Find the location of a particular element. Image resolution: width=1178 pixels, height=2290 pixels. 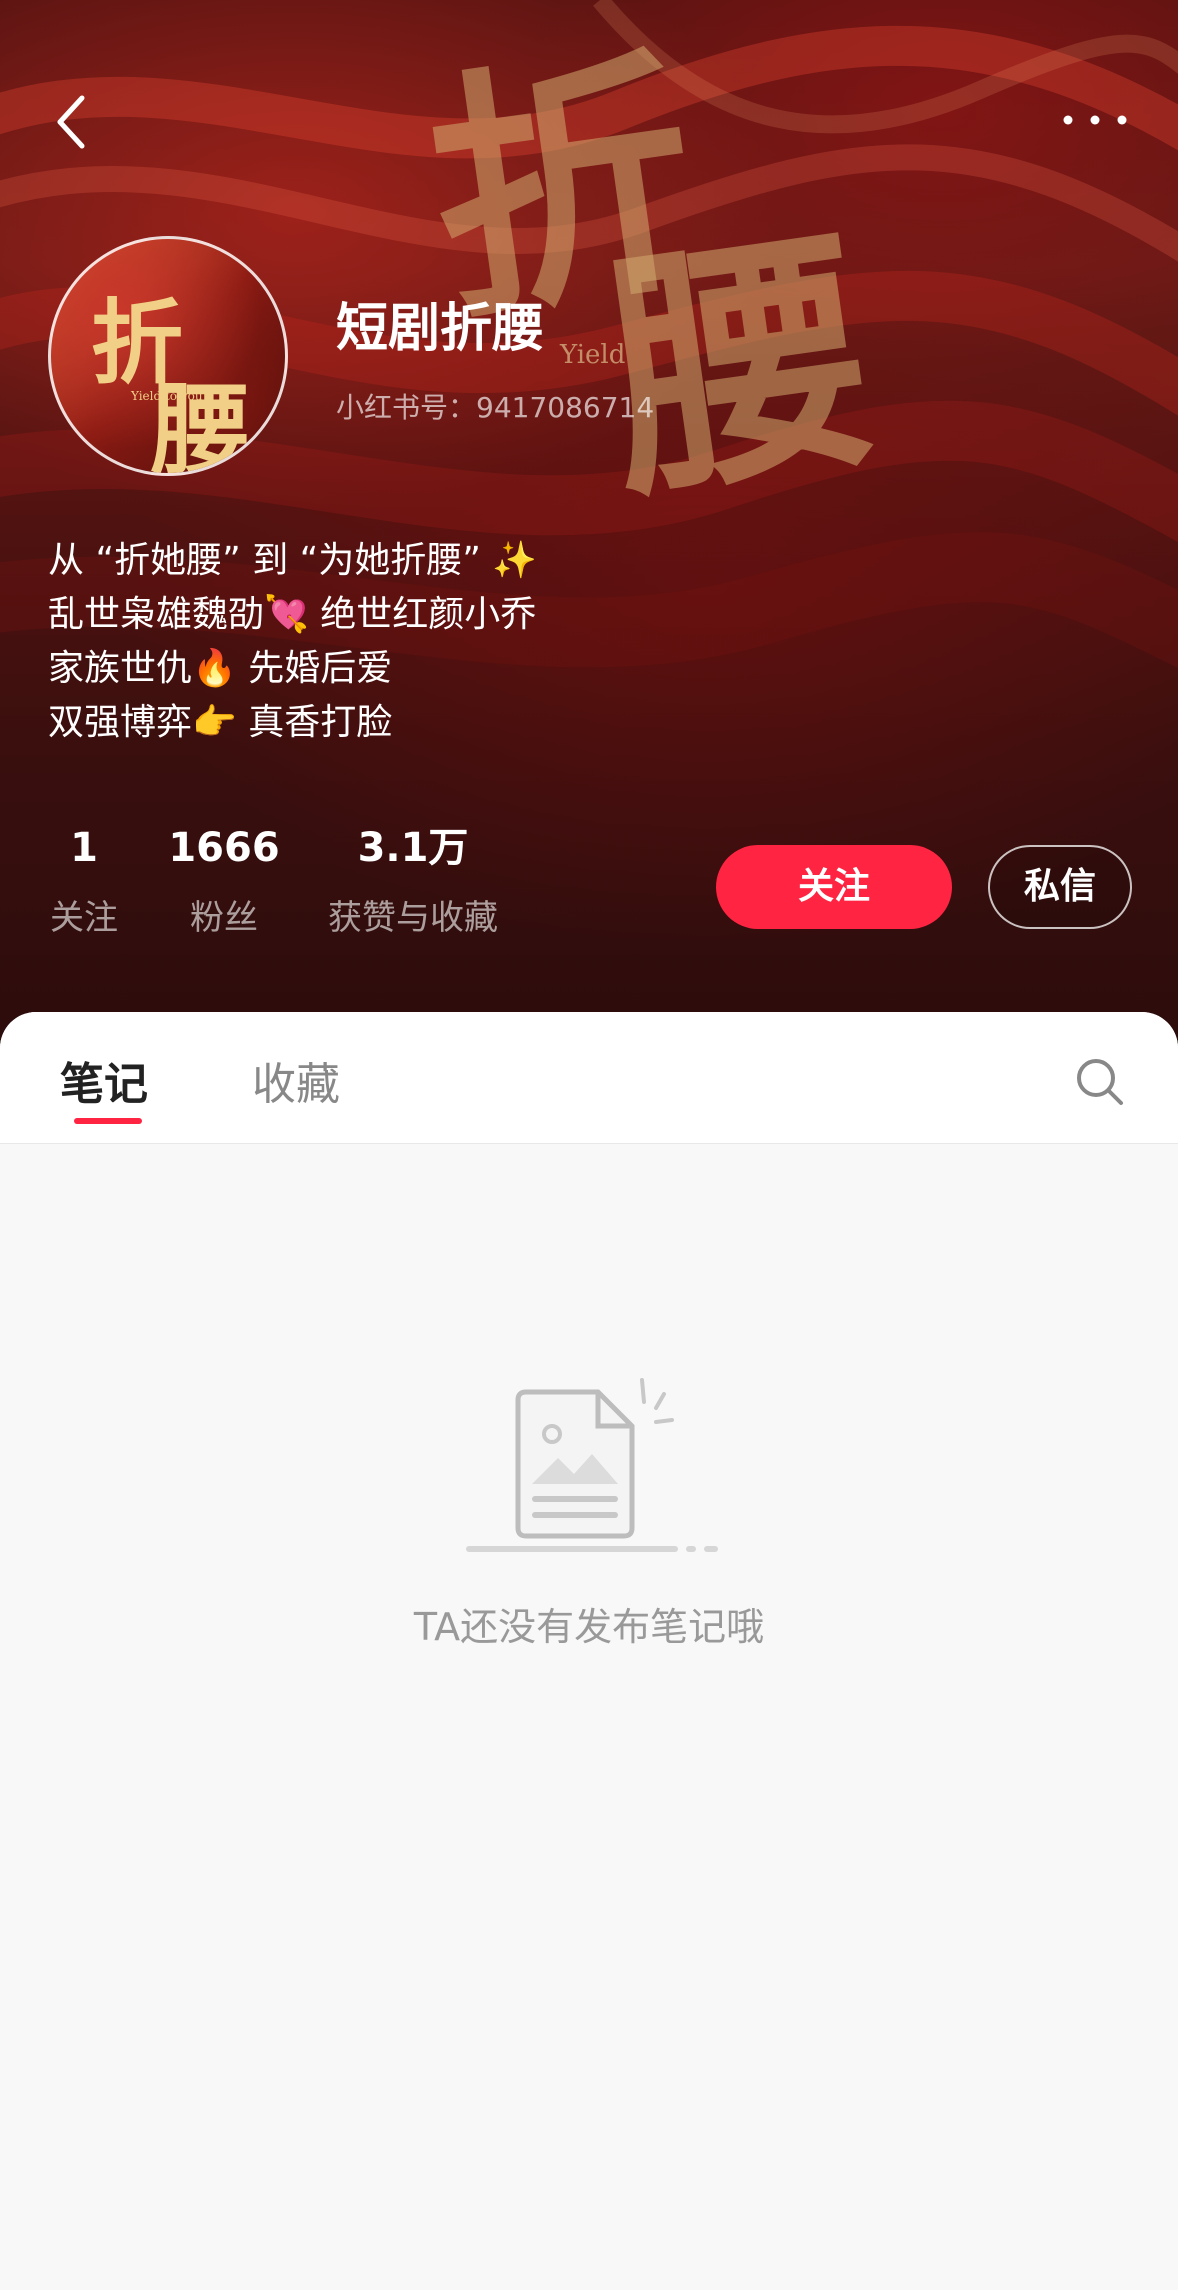

tab-collect: 收藏 is located at coordinates (296, 1080).